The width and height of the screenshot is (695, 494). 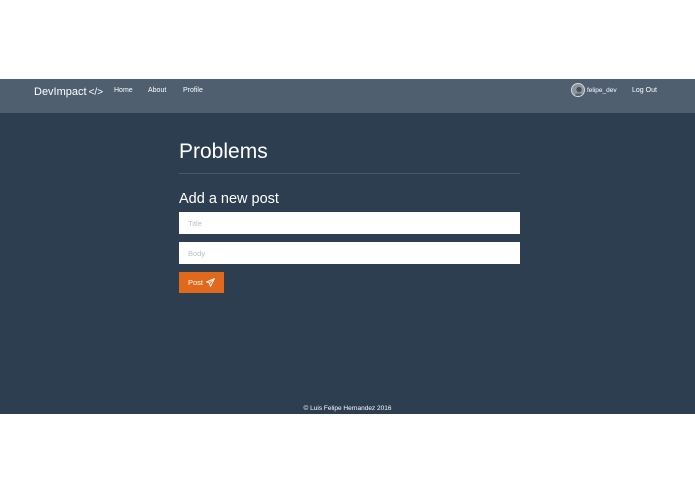 I want to click on add-post-heading: Add a new post, so click(x=229, y=199).